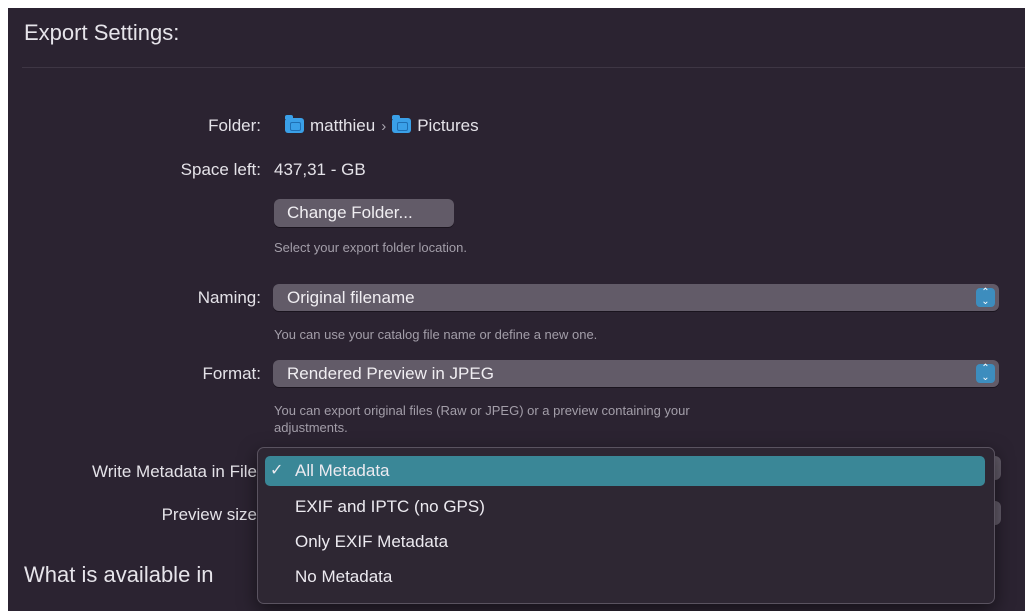 This screenshot has width=1025, height=611. Describe the element at coordinates (370, 247) in the screenshot. I see `change-folder-hint: Select your export folder location.` at that location.